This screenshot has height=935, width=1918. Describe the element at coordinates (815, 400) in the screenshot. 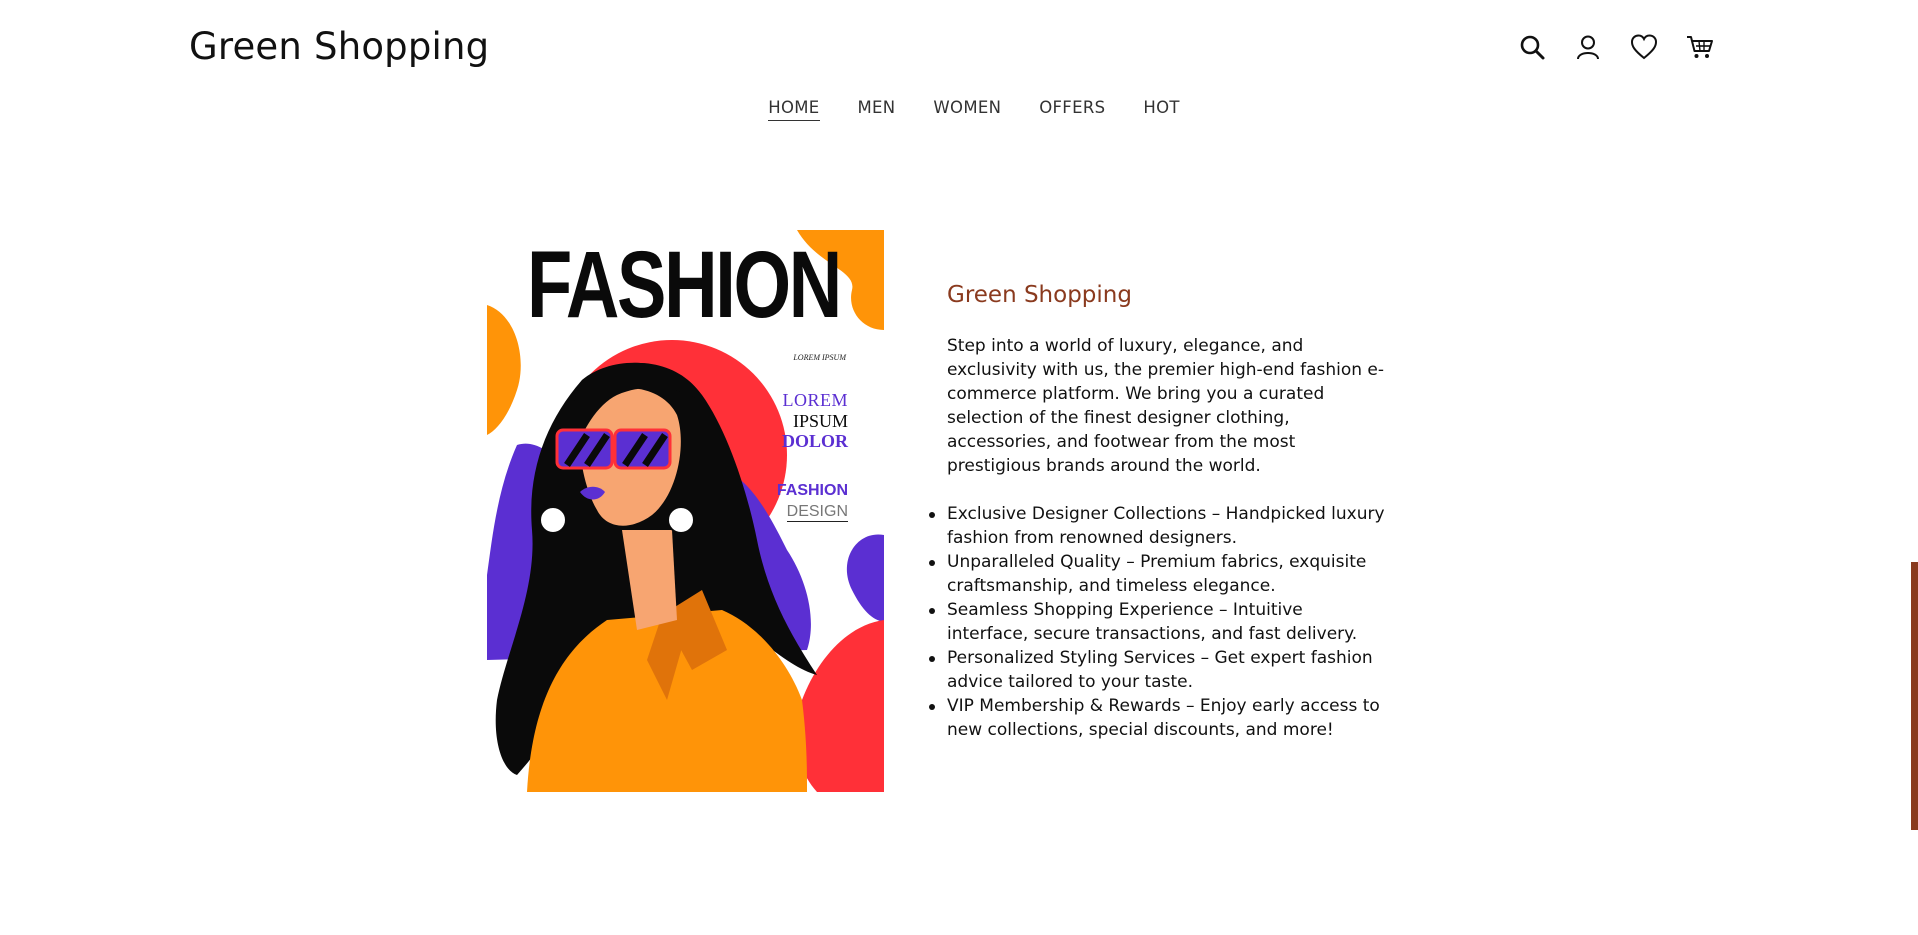

I see `poster-lorem: LOREM` at that location.